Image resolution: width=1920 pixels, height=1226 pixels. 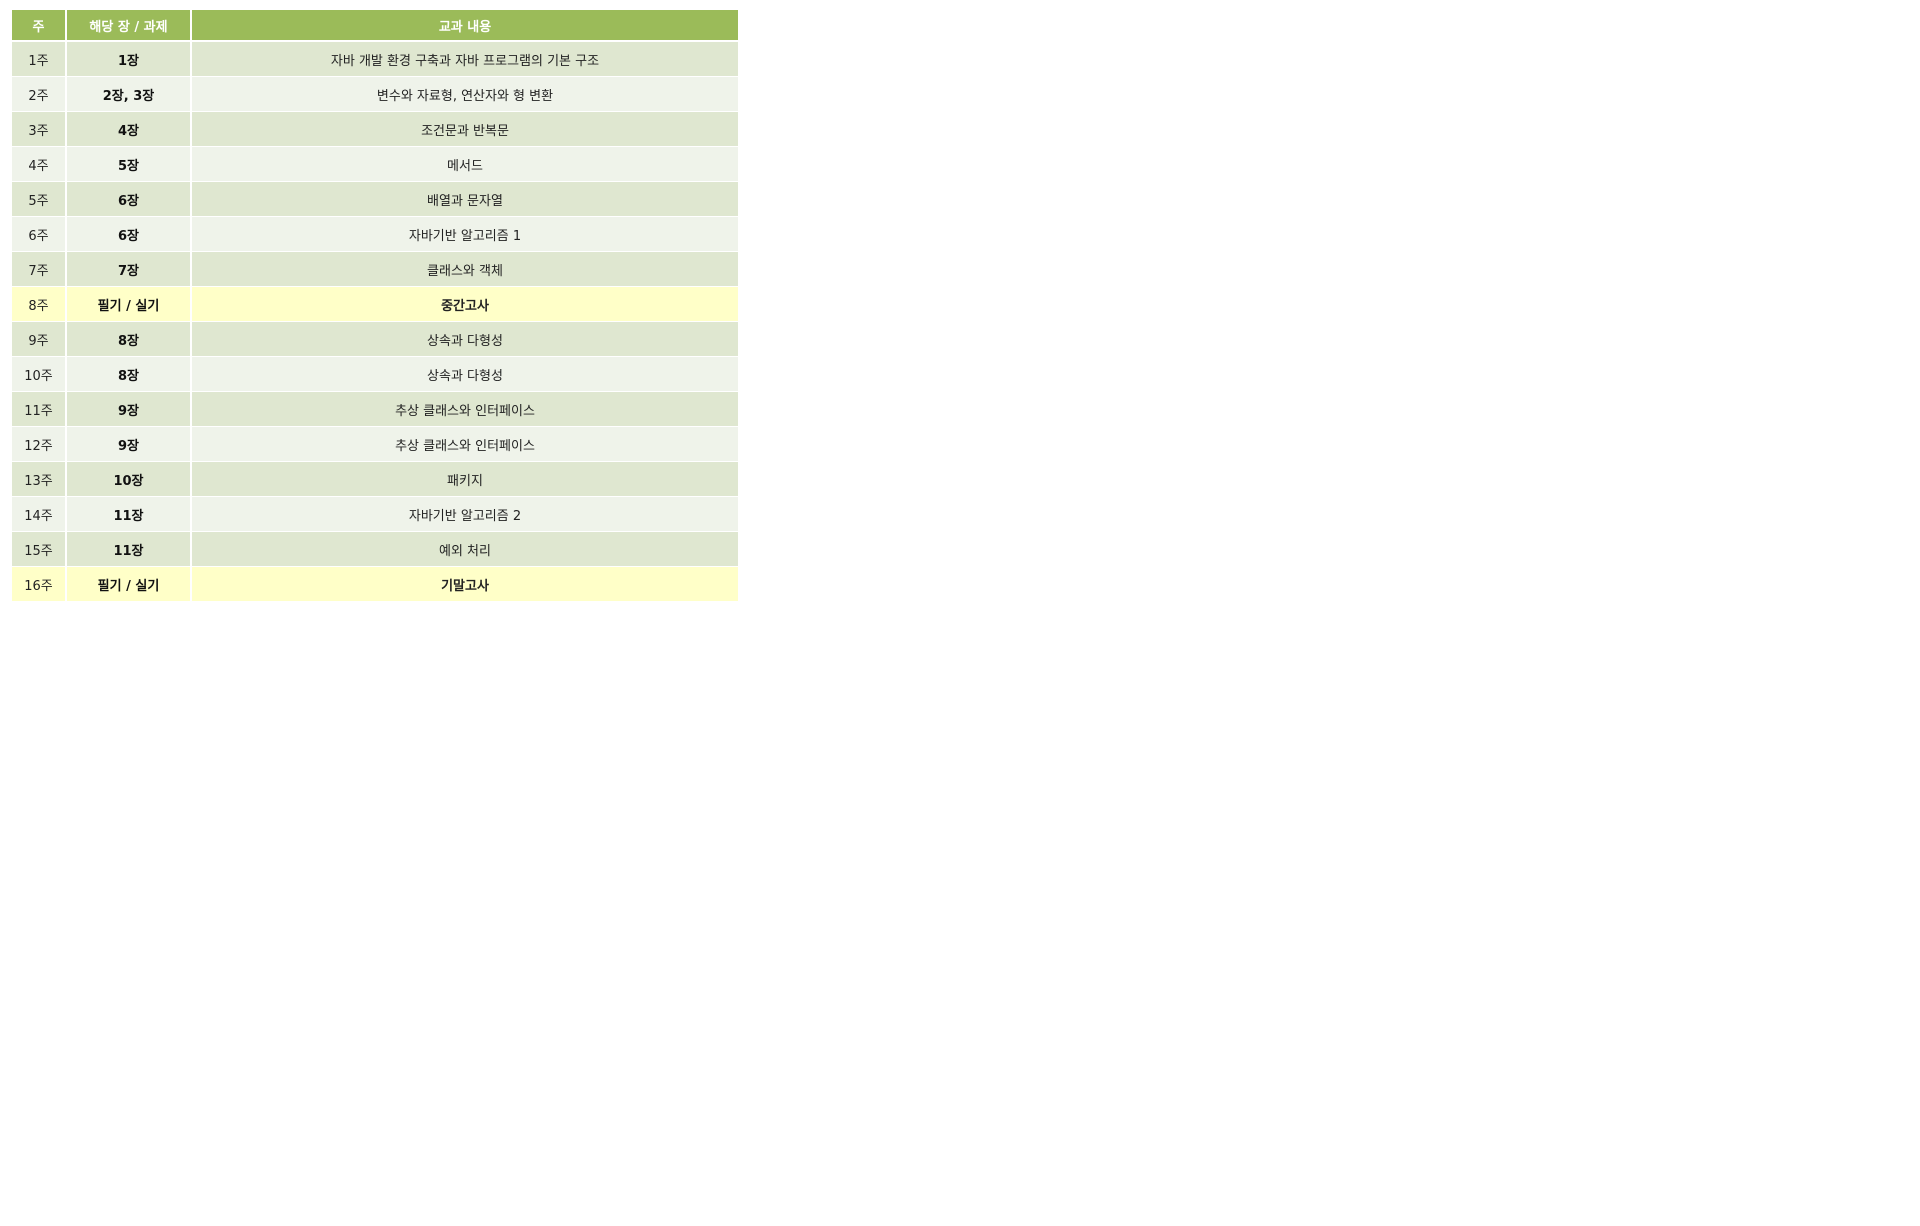 I want to click on week-cell: 3주, so click(x=38, y=129).